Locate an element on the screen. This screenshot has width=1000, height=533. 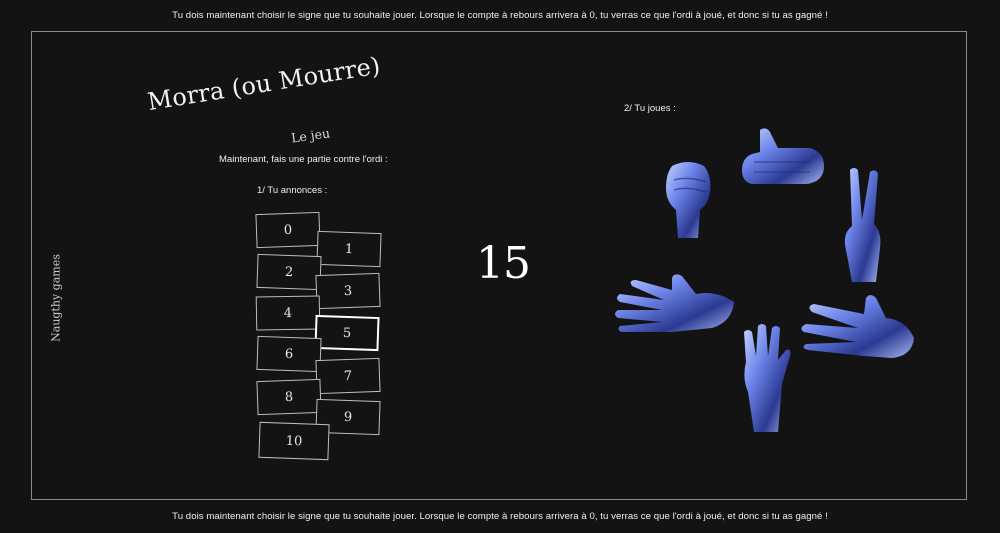
card-label: 3 is located at coordinates (348, 291).